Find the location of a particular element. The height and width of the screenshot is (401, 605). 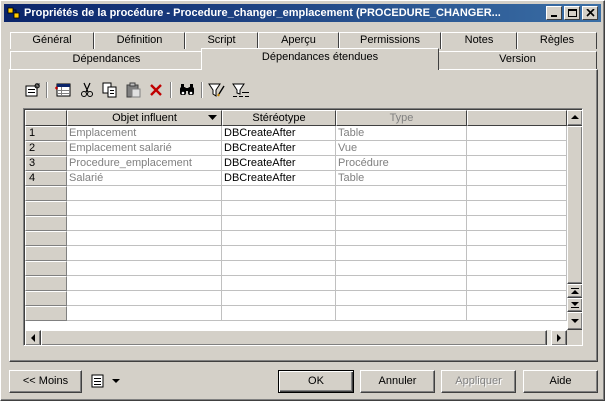

tab-dependances-etendues: Dépendances étendues is located at coordinates (320, 59).